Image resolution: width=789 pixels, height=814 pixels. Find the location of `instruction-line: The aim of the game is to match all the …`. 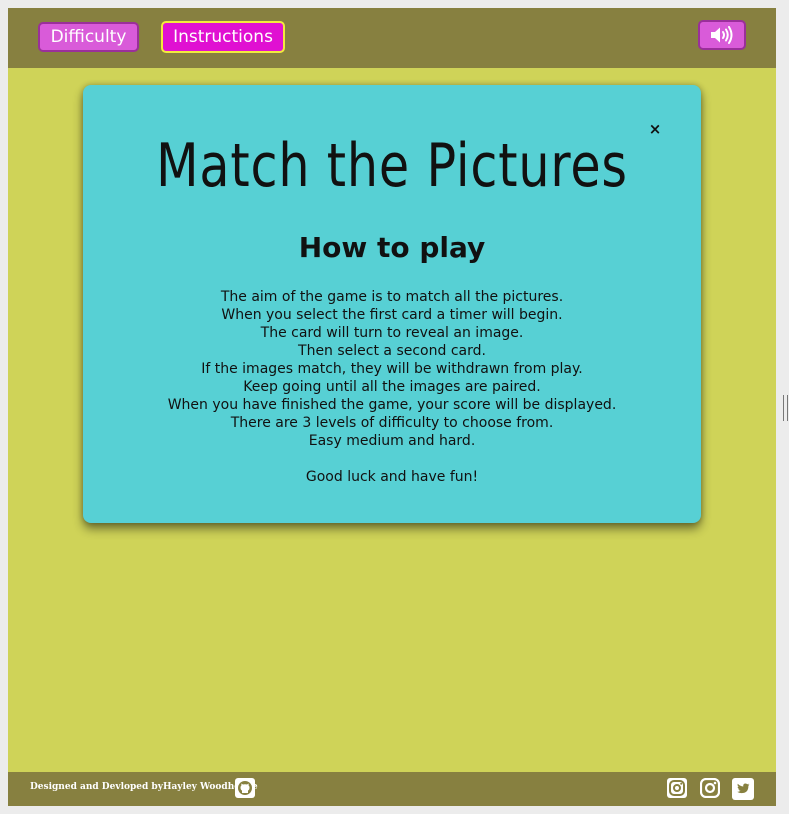

instruction-line: The aim of the game is to match all the … is located at coordinates (392, 297).